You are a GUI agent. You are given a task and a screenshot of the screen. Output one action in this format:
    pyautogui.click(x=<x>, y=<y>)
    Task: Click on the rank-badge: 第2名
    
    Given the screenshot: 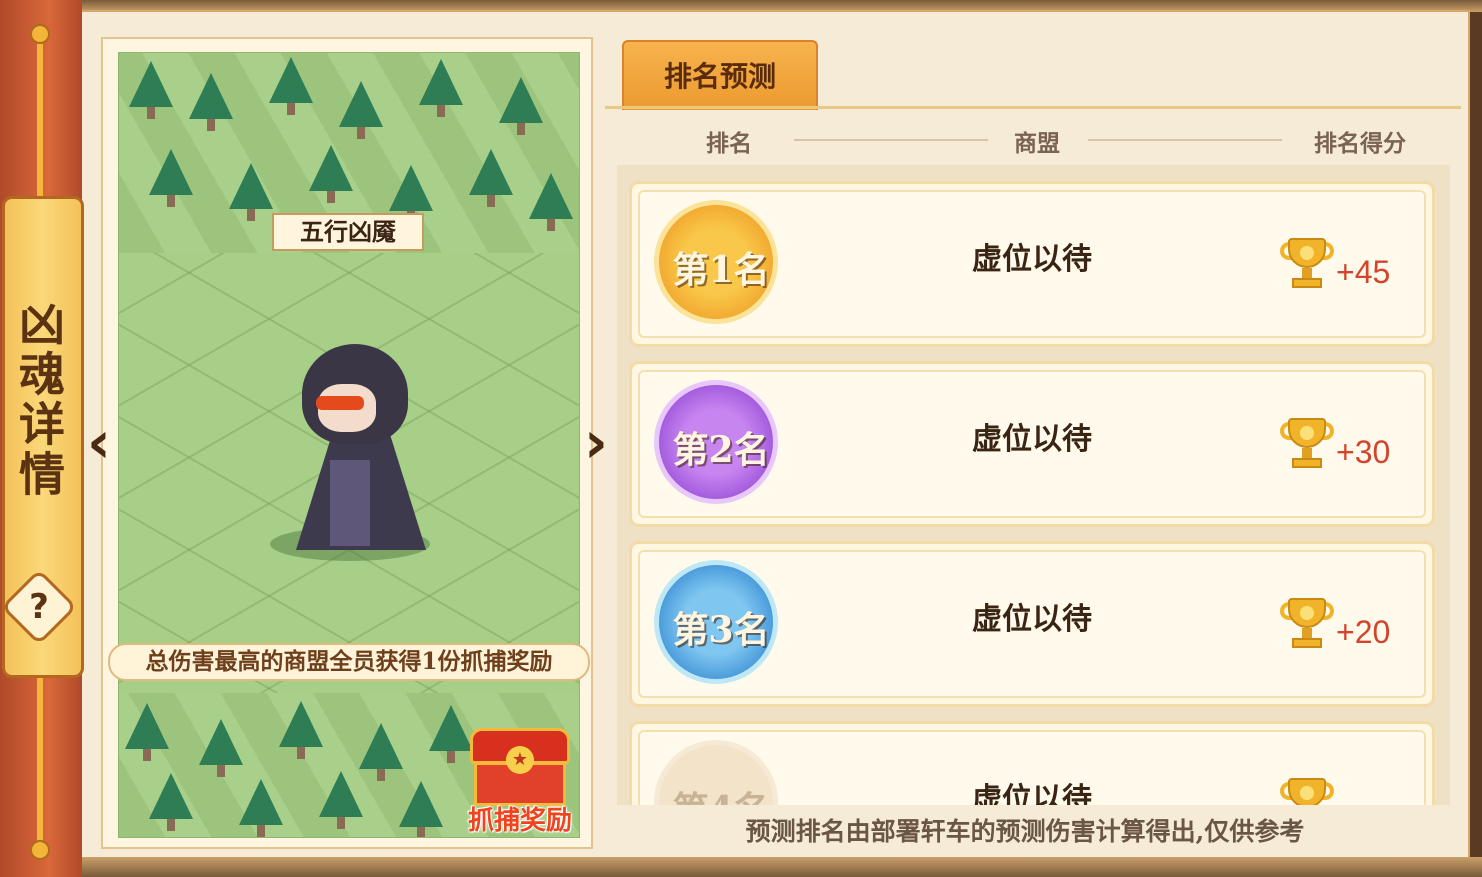 What is the action you would take?
    pyautogui.click(x=716, y=442)
    